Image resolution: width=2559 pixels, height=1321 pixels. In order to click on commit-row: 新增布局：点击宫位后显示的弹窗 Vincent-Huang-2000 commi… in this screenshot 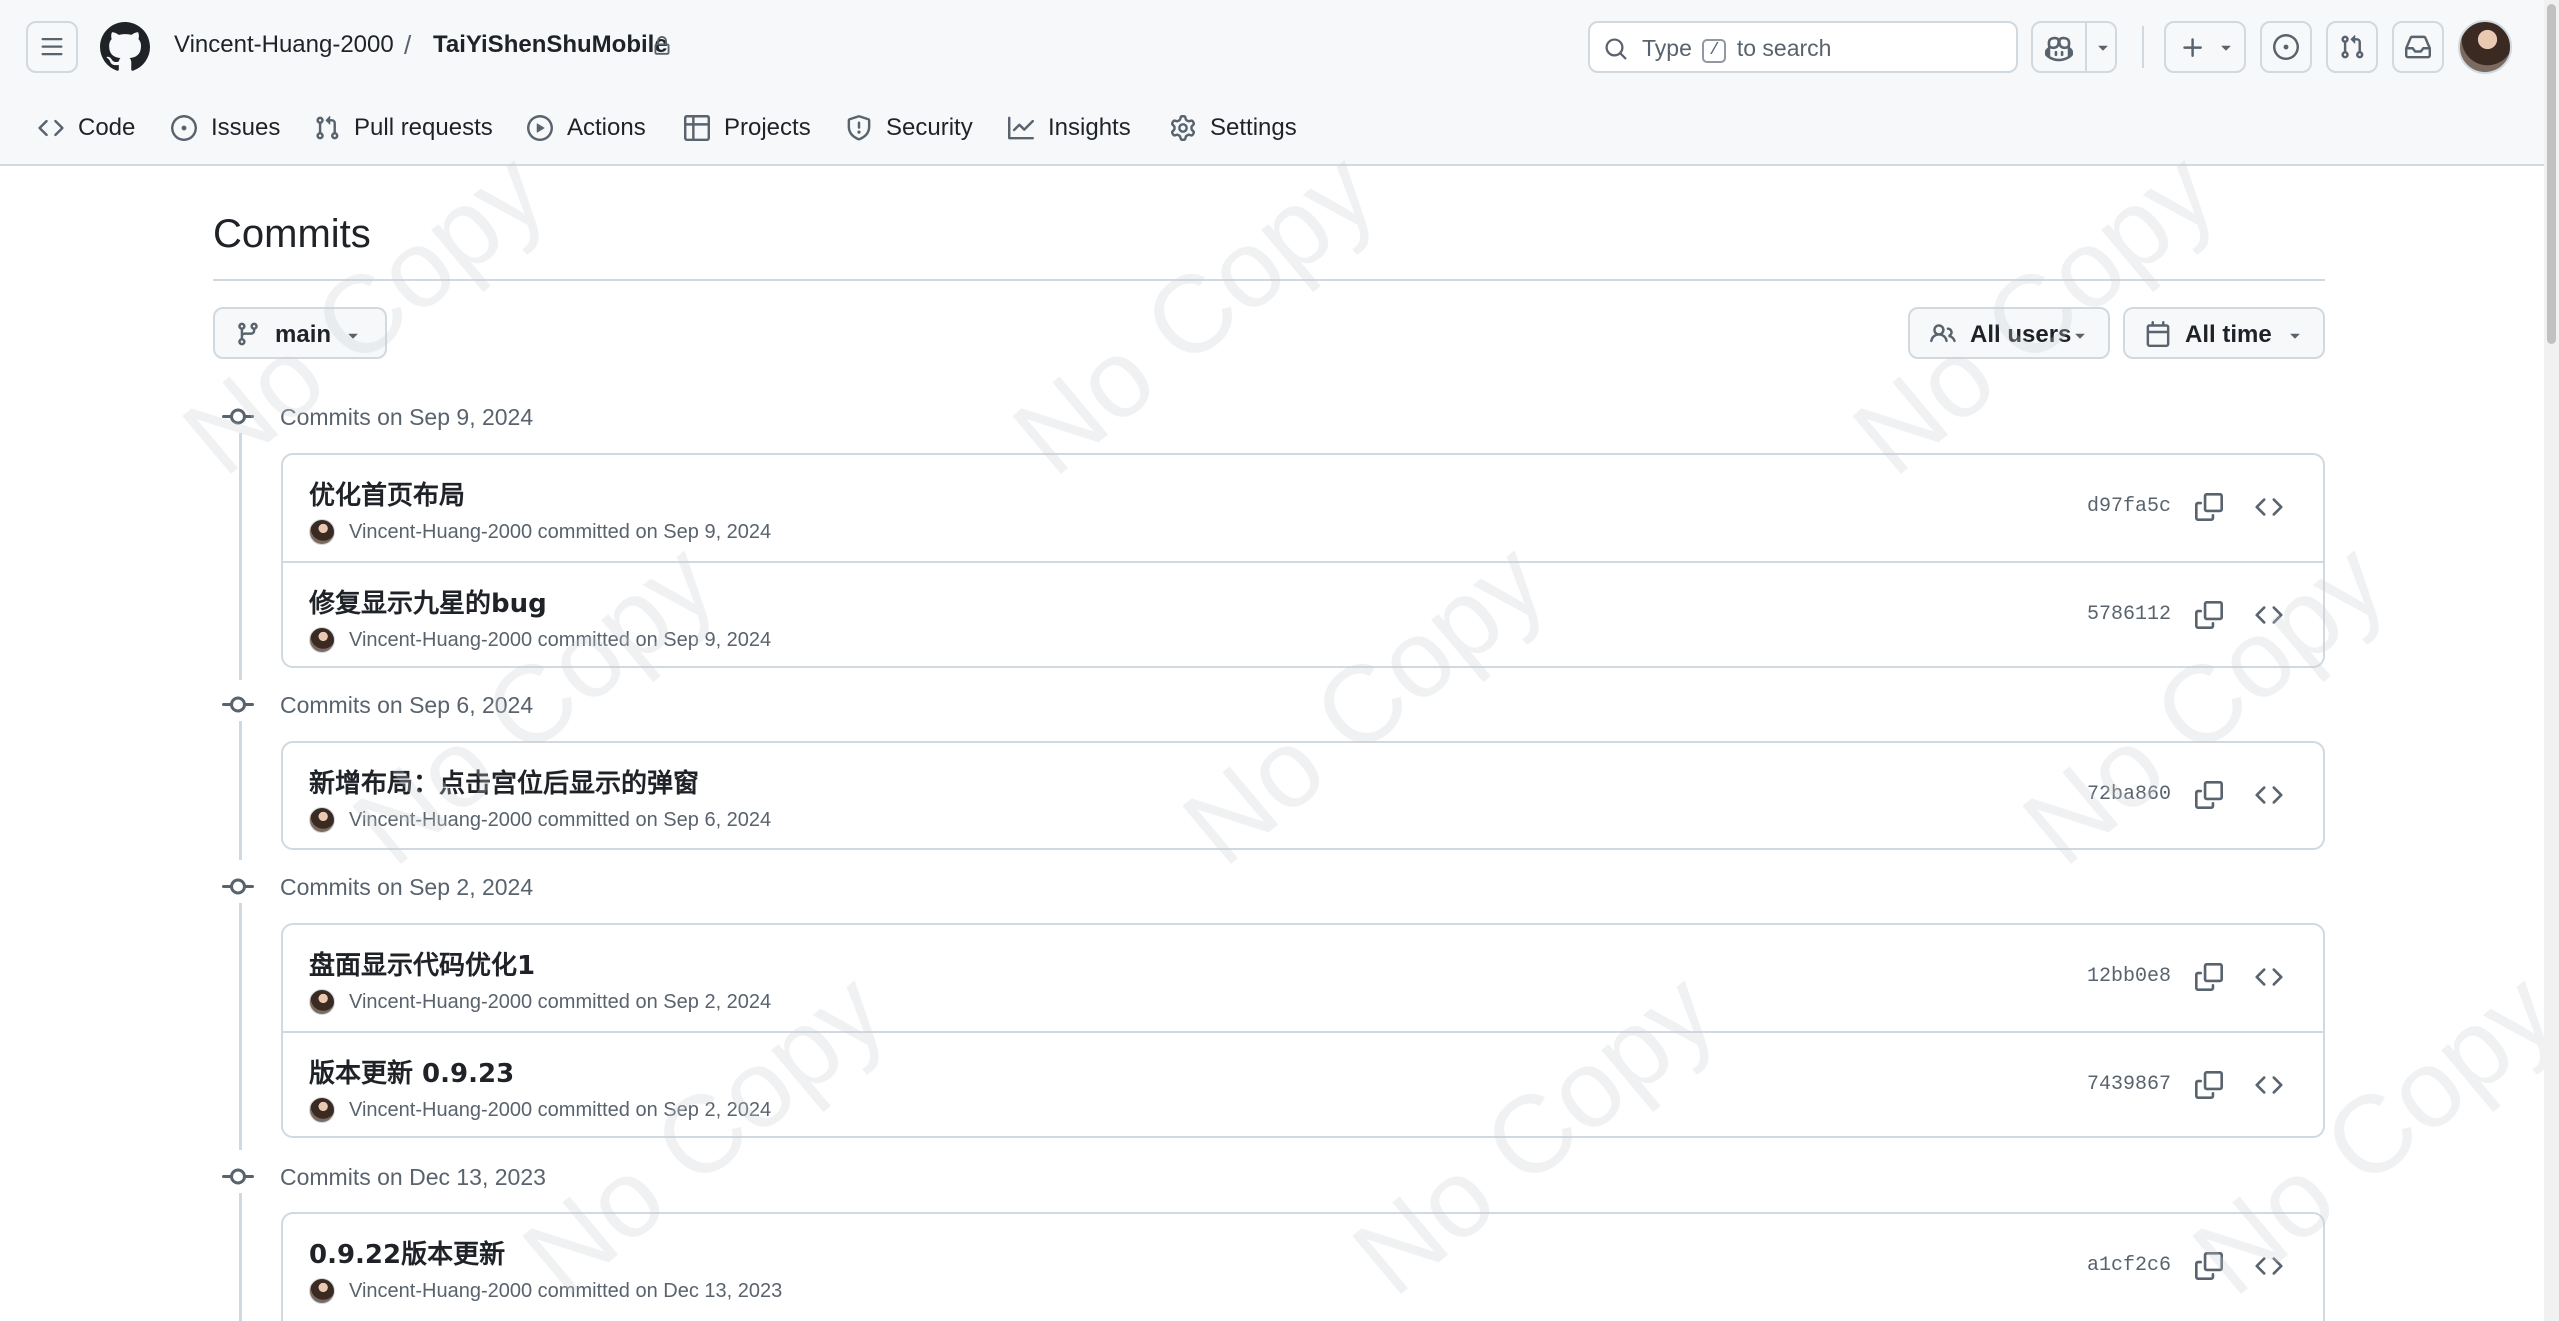, I will do `click(1303, 796)`.